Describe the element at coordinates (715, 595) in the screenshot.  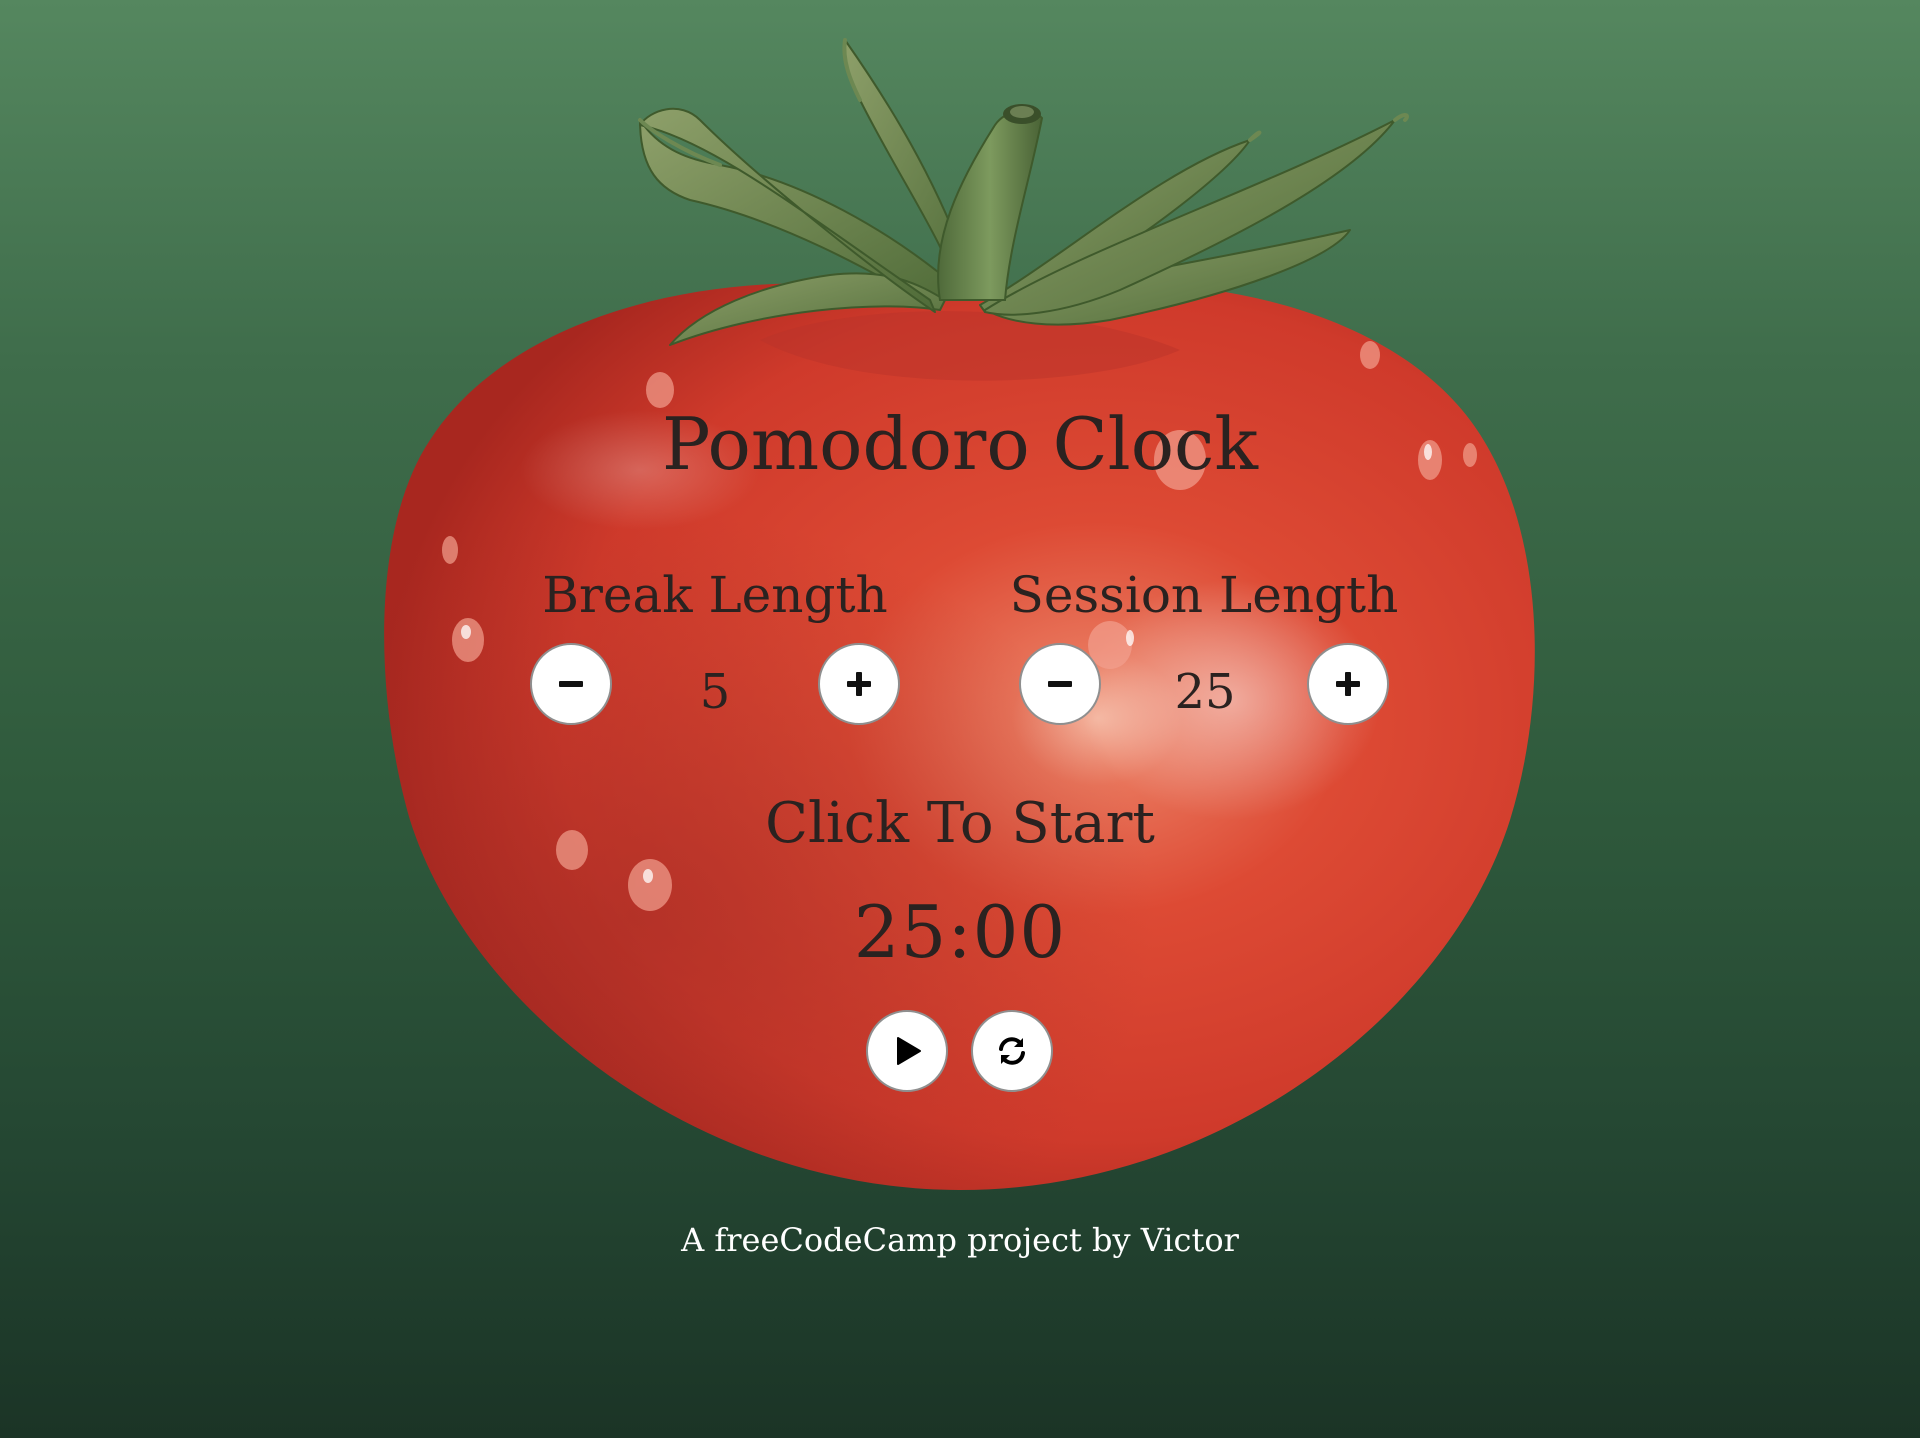
I see `break-length-label: Break Length` at that location.